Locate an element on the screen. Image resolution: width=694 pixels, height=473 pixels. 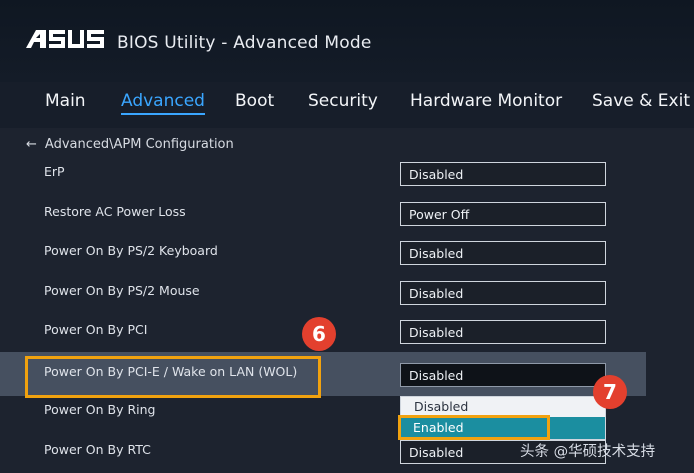
breadcrumb: ← Advanced\APM Configuration is located at coordinates (130, 144).